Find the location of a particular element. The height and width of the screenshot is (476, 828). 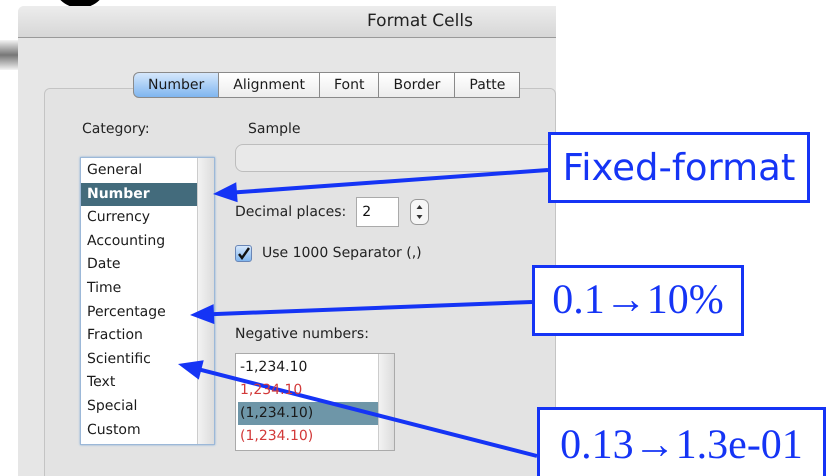

category-item: Fraction is located at coordinates (113, 336).